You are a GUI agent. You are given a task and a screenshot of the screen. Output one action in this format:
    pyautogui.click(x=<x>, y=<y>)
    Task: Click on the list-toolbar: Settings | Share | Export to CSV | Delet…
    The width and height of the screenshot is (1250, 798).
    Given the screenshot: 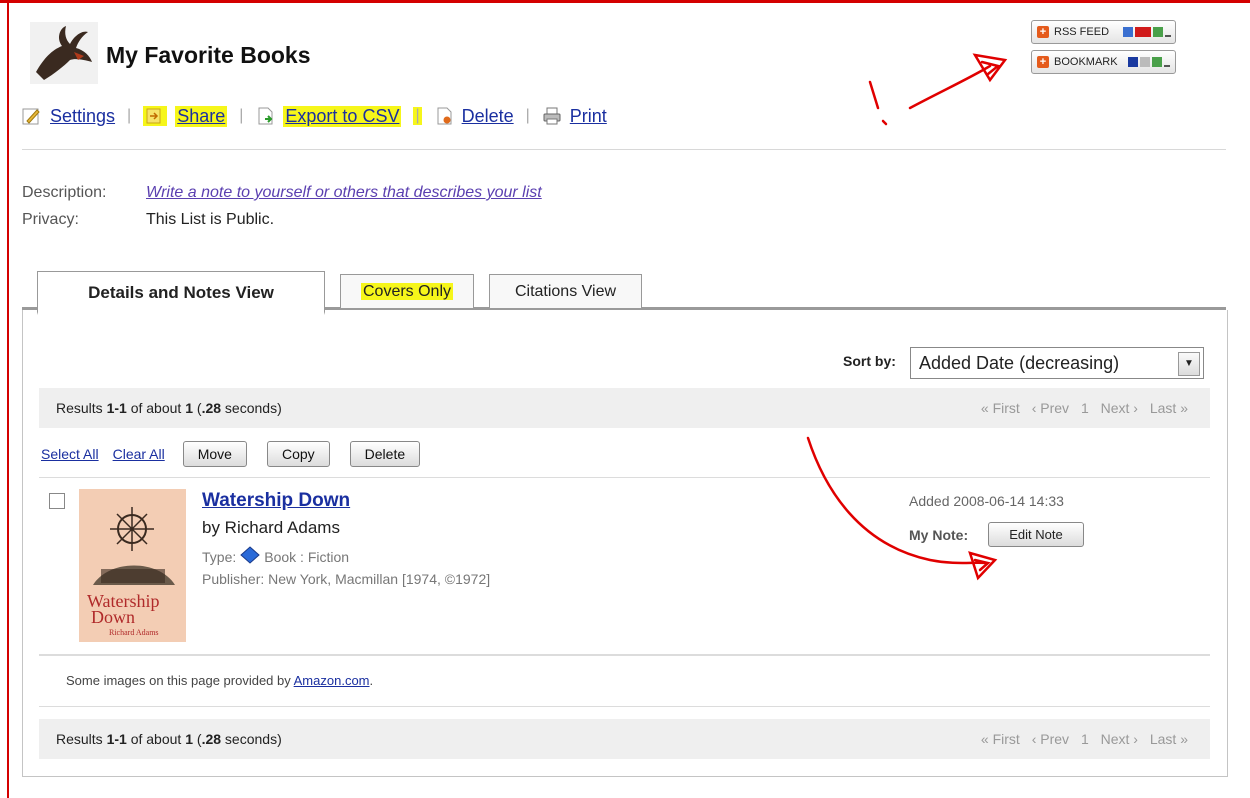 What is the action you would take?
    pyautogui.click(x=314, y=116)
    